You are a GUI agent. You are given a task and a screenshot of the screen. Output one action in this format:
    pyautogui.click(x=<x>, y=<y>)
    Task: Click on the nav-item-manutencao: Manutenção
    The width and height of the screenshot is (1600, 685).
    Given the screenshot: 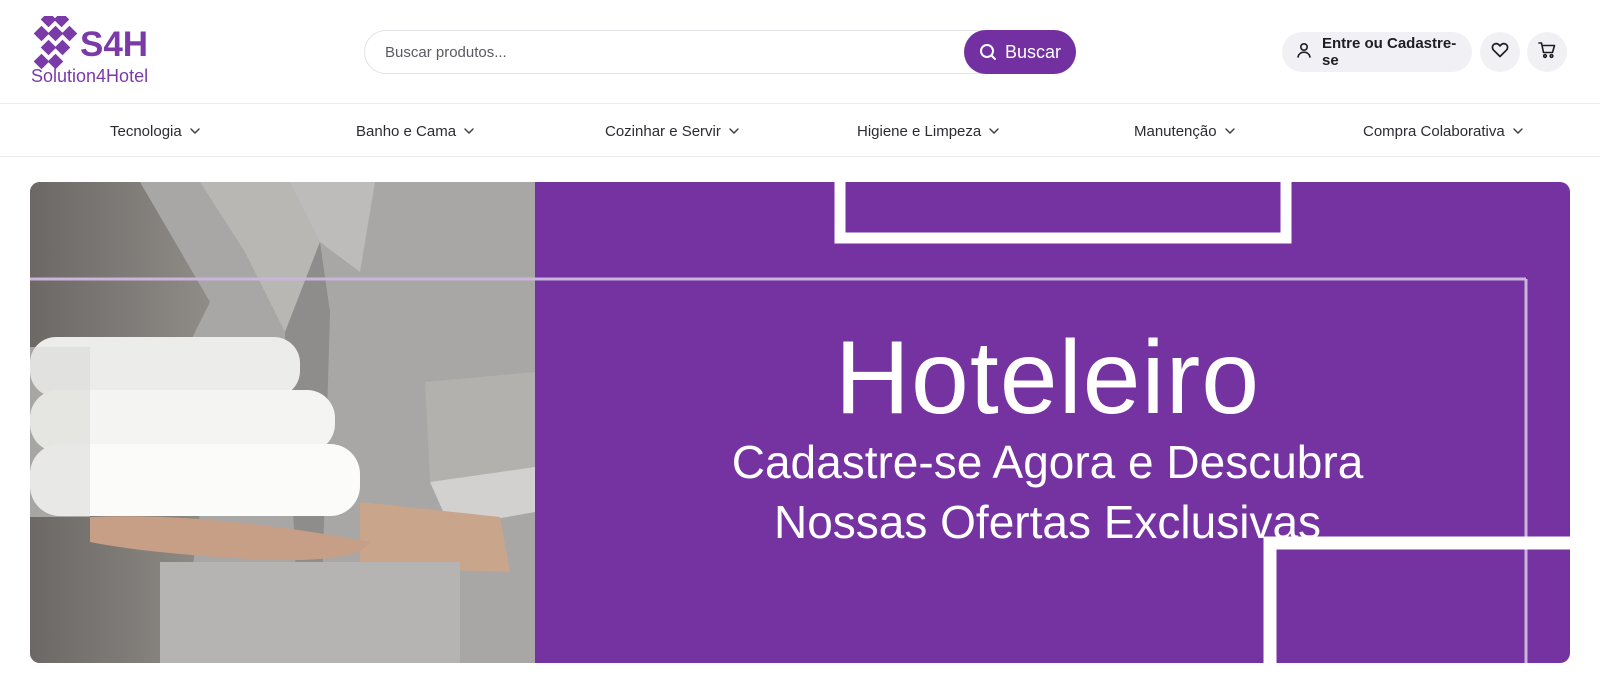 What is the action you would take?
    pyautogui.click(x=1184, y=131)
    